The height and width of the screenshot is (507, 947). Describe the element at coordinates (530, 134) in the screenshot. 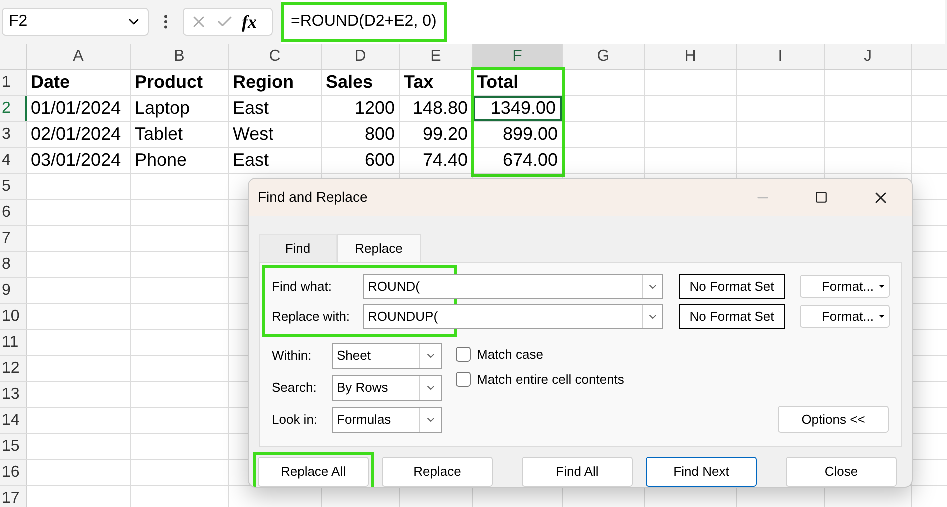

I see `table-cell-text: 899.00` at that location.